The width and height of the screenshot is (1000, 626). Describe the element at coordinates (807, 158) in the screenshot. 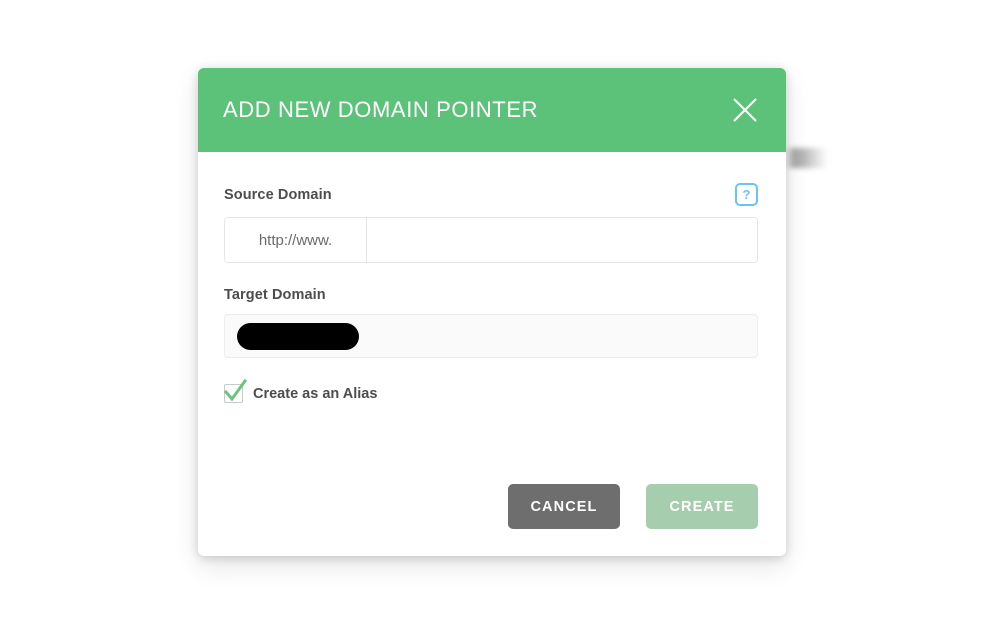

I see `background-blurred-artifact` at that location.